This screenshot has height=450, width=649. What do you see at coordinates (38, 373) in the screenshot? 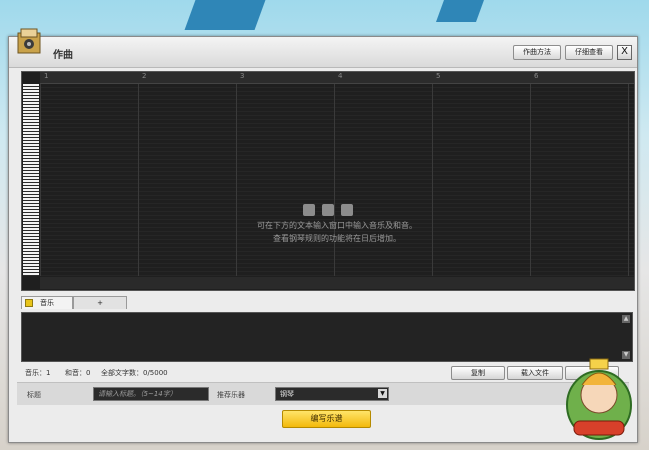
I see `melody-count: 音乐：1` at bounding box center [38, 373].